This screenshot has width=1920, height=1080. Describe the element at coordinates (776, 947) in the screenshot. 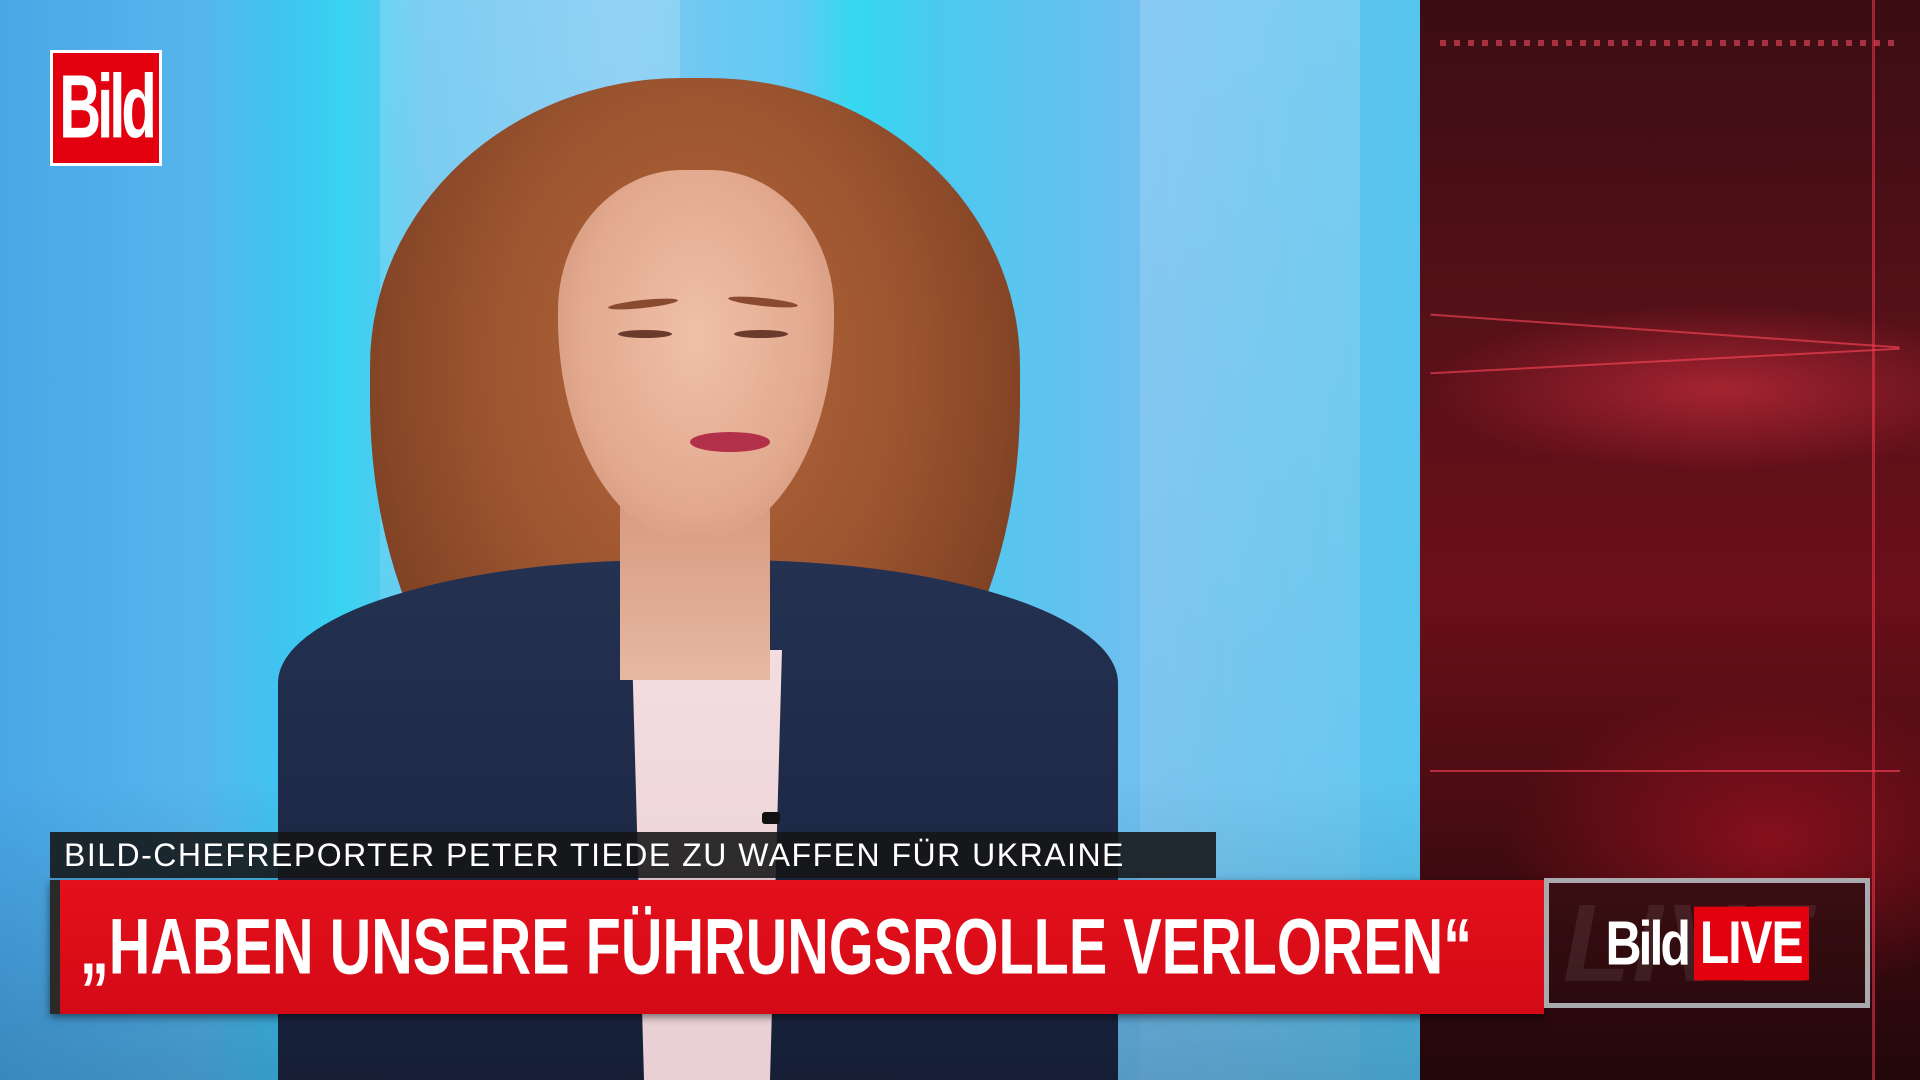

I see `headline-text: „HABEN UNSERE FÜHRUNGSROLLE VERLOREN“` at that location.